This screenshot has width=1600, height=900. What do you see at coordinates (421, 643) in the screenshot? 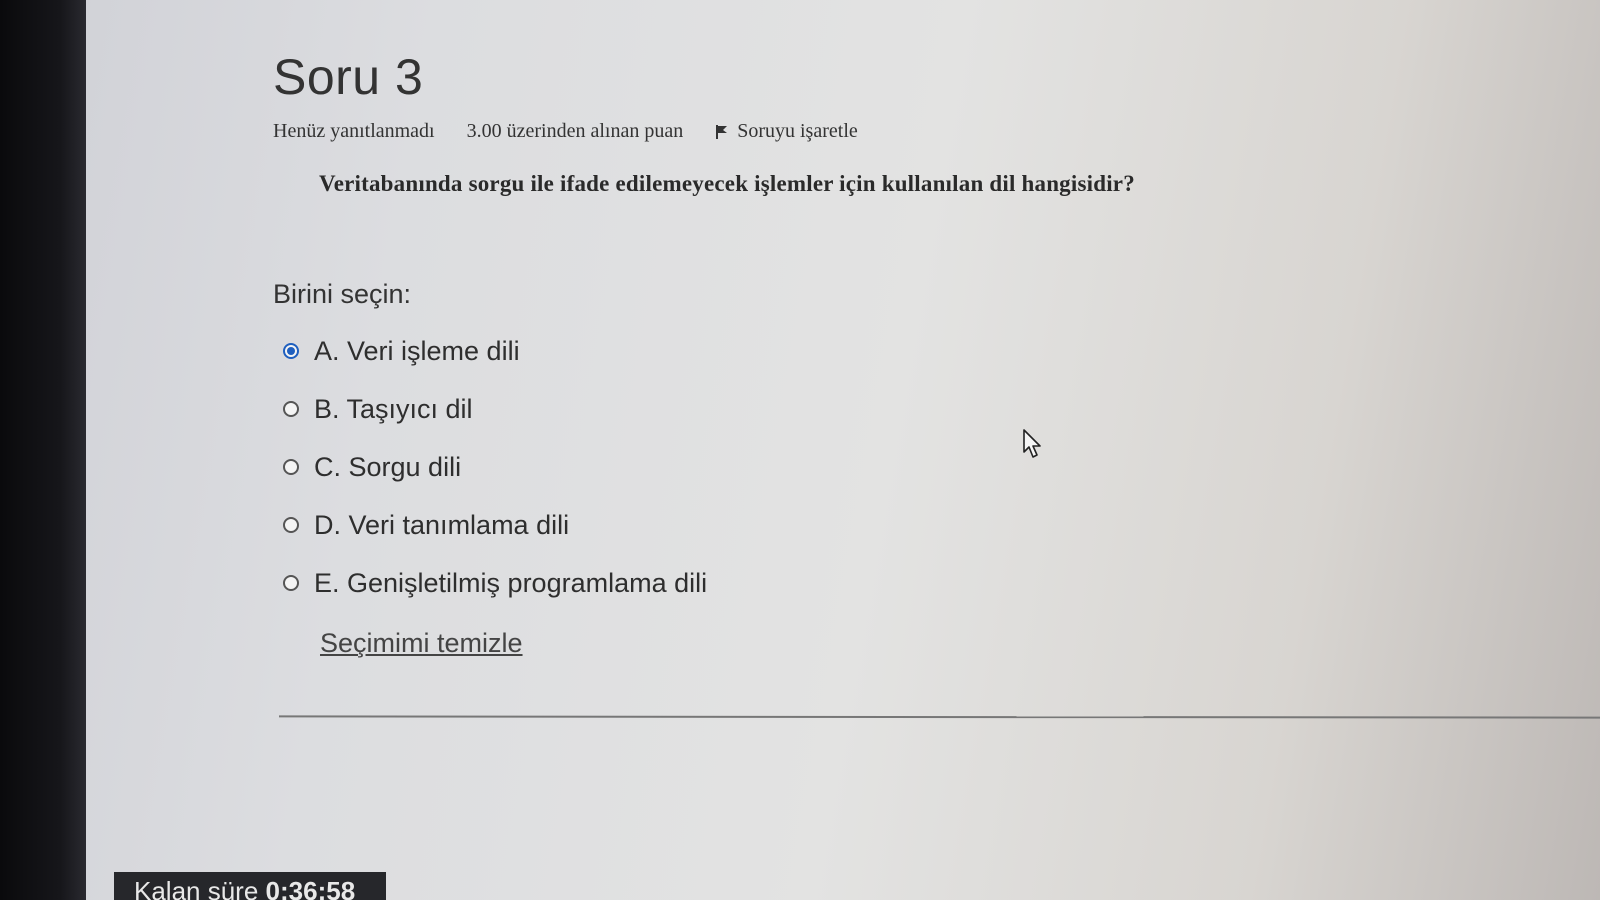
I see `clear-selection-link: Seçimimi temizle` at bounding box center [421, 643].